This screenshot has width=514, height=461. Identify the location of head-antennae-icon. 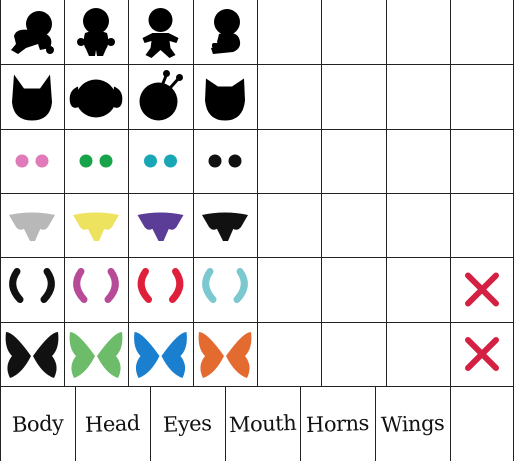
(161, 95).